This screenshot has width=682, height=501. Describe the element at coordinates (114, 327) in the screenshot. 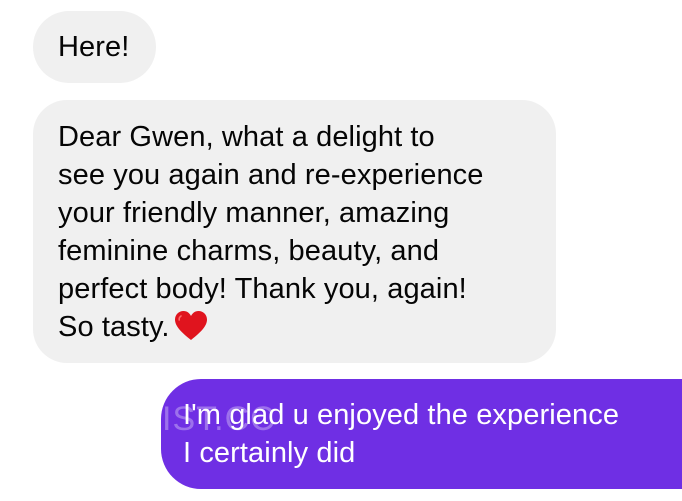

I see `message-text-line: So tasty.` at that location.